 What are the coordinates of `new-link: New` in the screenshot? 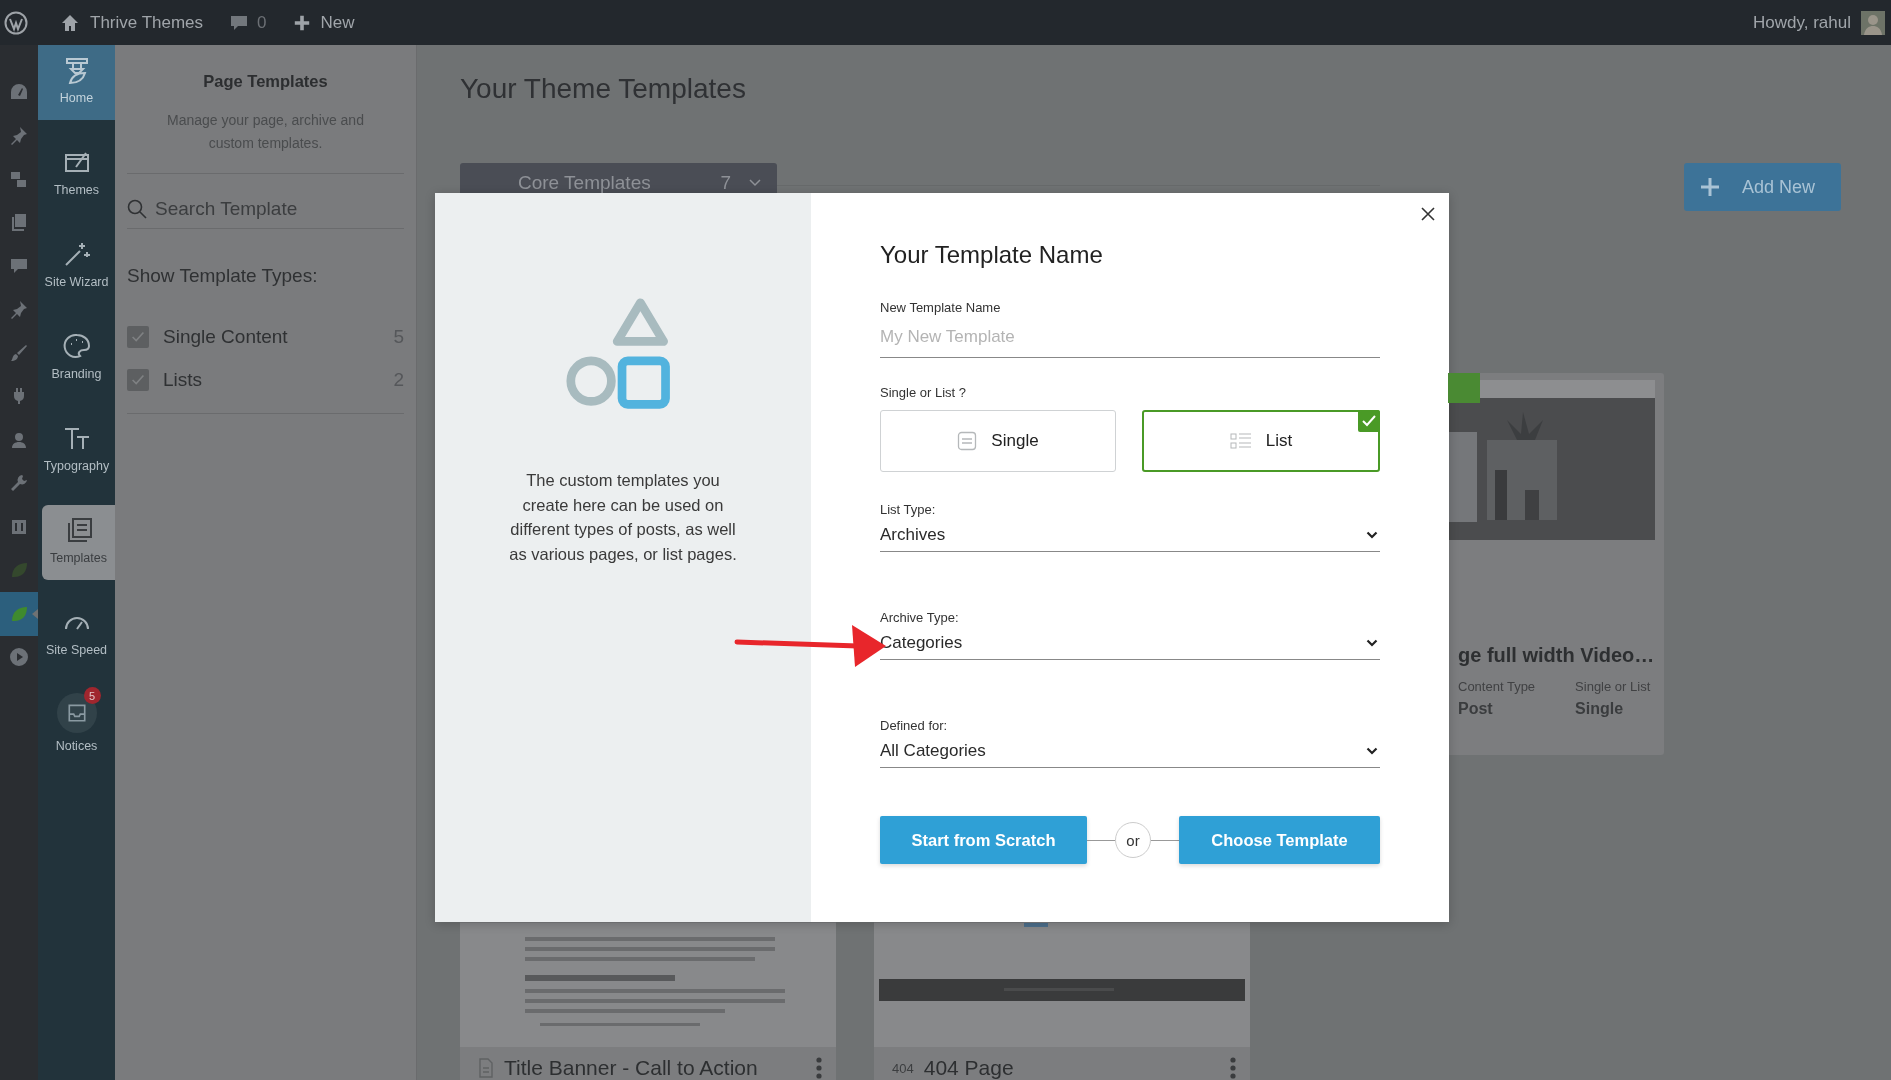 It's located at (337, 22).